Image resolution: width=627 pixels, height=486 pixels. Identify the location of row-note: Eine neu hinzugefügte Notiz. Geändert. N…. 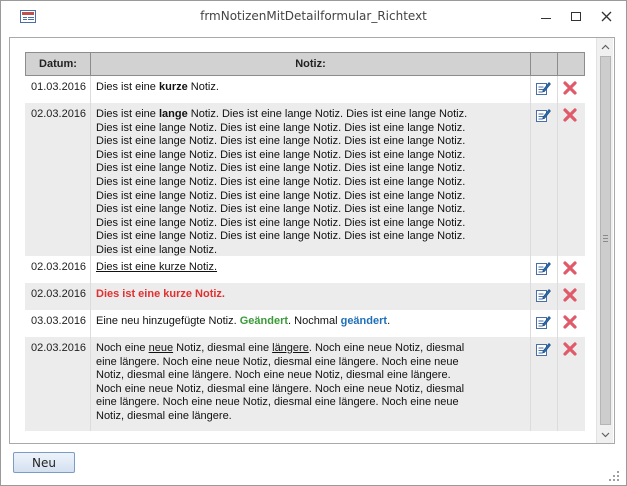
(312, 322).